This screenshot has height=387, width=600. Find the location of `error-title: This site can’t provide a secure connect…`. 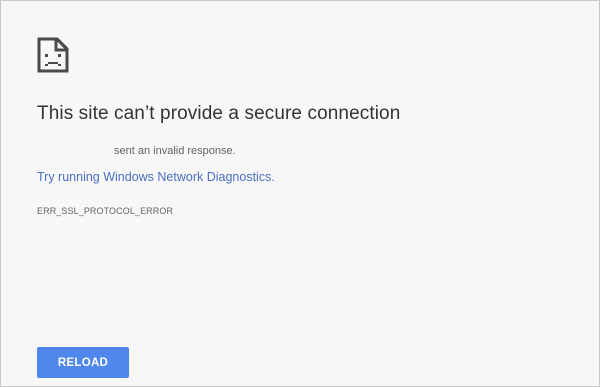

error-title: This site can’t provide a secure connect… is located at coordinates (219, 113).